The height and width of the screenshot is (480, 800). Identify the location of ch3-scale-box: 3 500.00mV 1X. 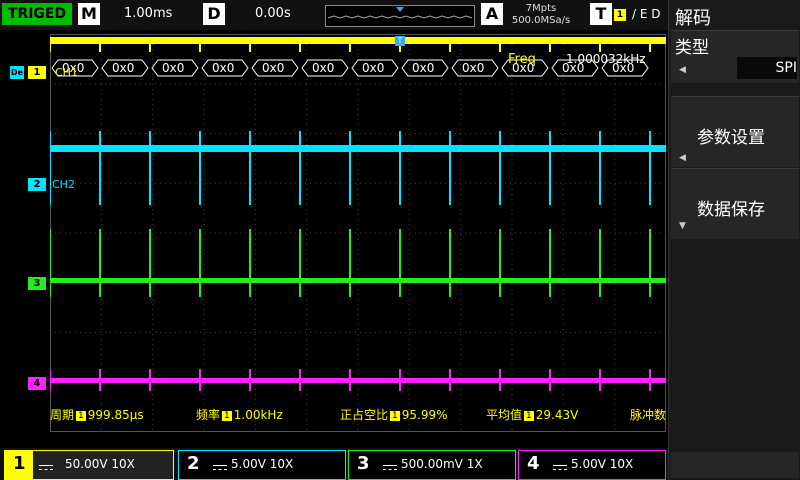
(432, 465).